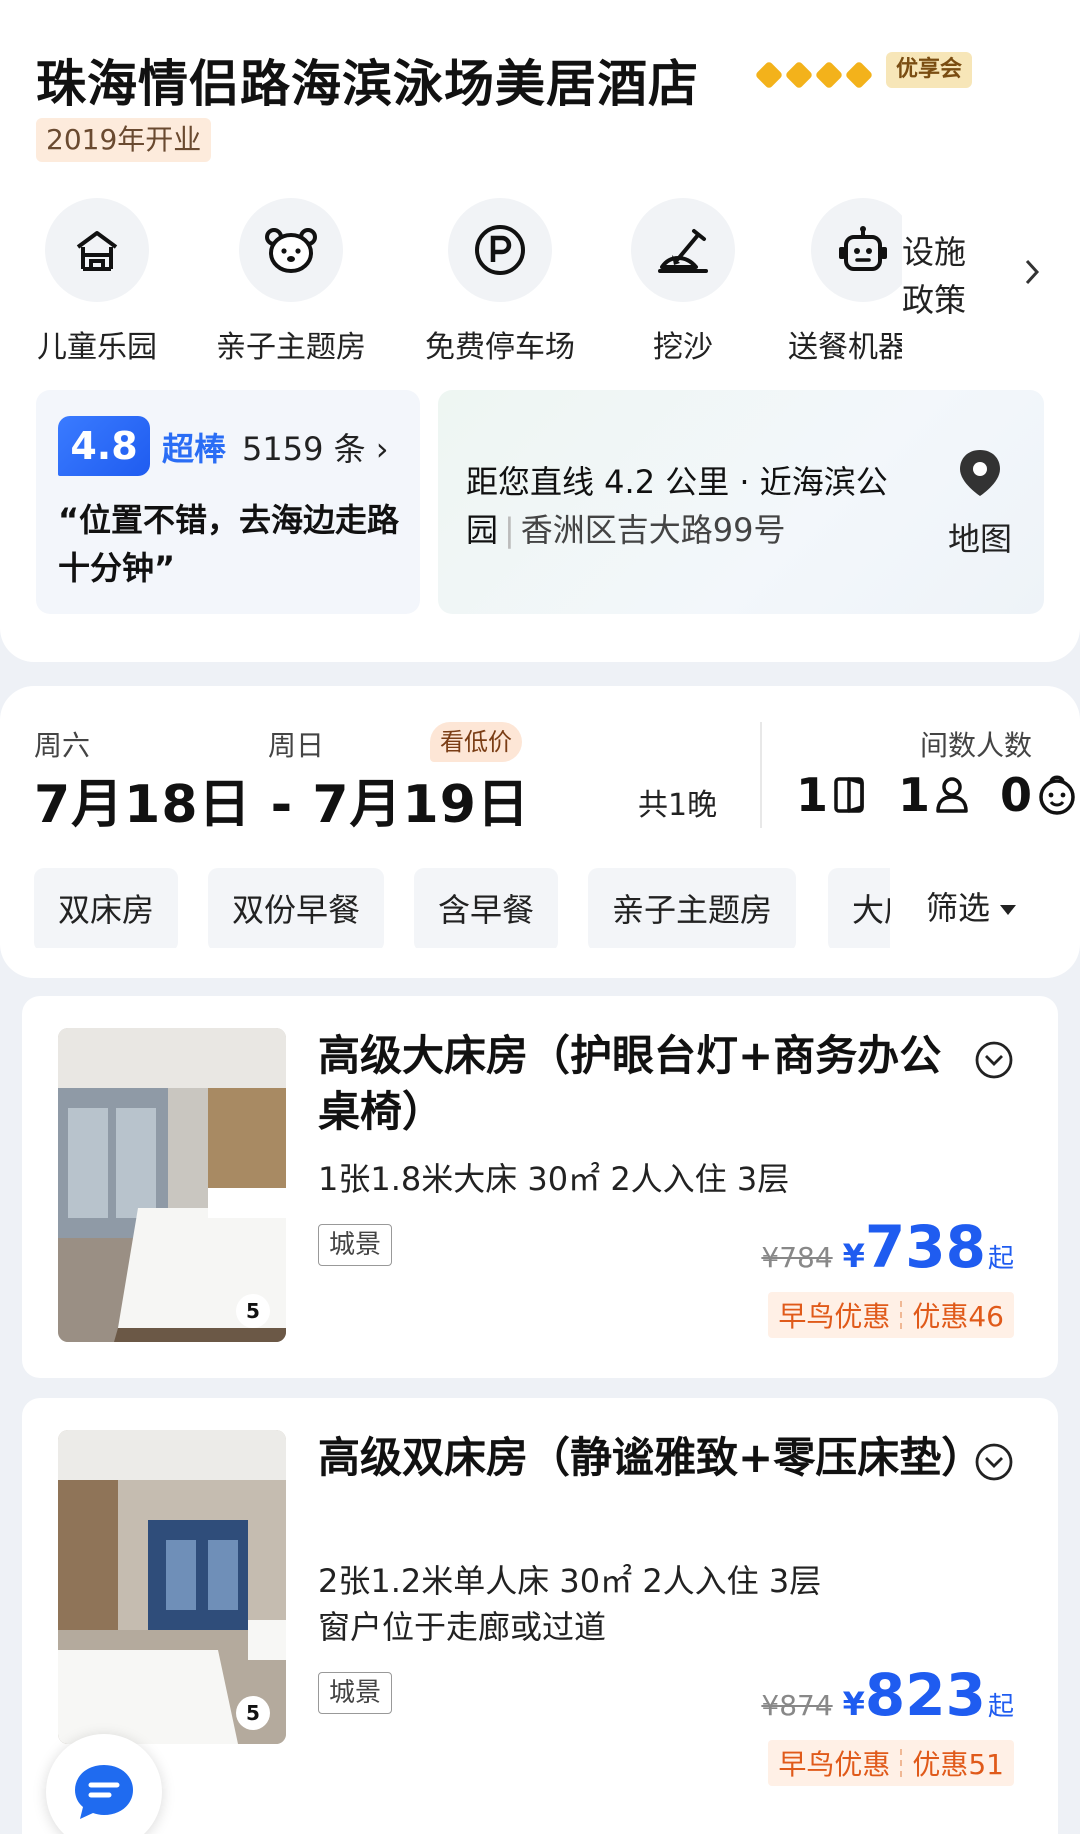  Describe the element at coordinates (124, 140) in the screenshot. I see `opening-year-badge: 2019年开业` at that location.